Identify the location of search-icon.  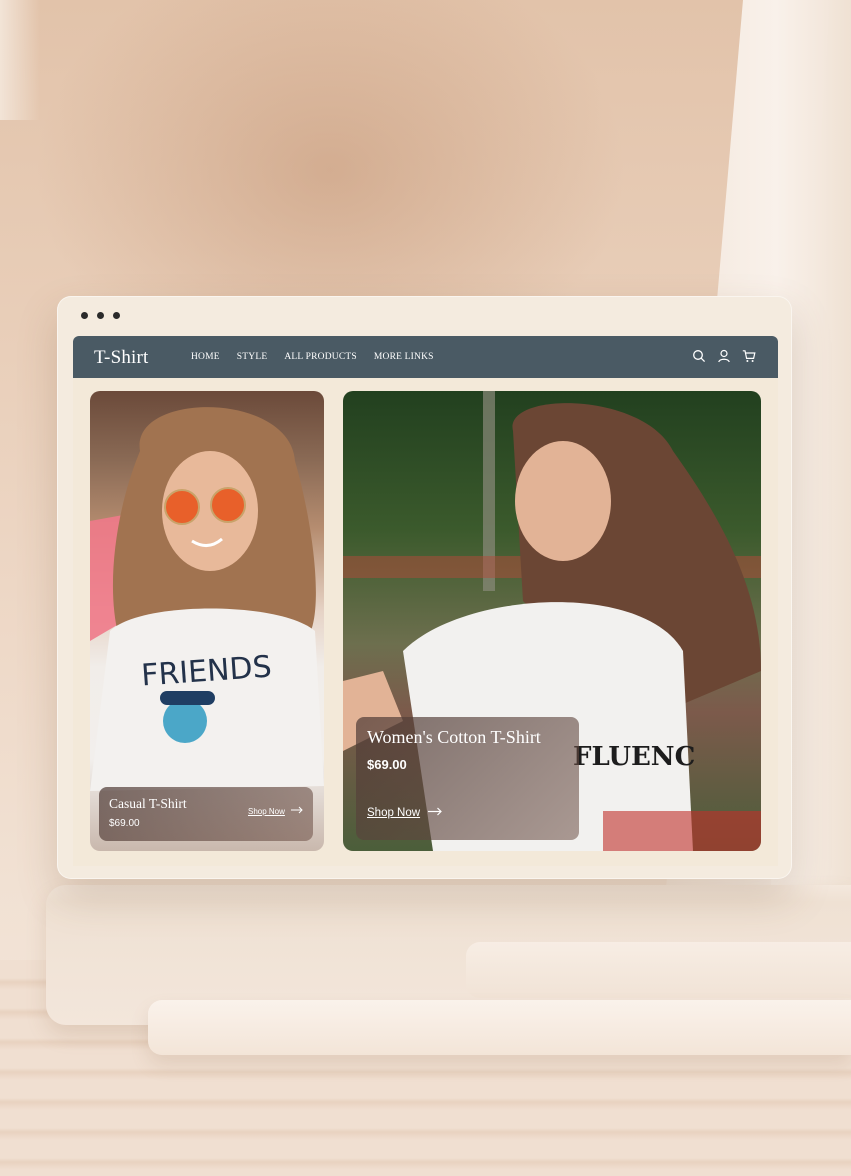
(699, 356).